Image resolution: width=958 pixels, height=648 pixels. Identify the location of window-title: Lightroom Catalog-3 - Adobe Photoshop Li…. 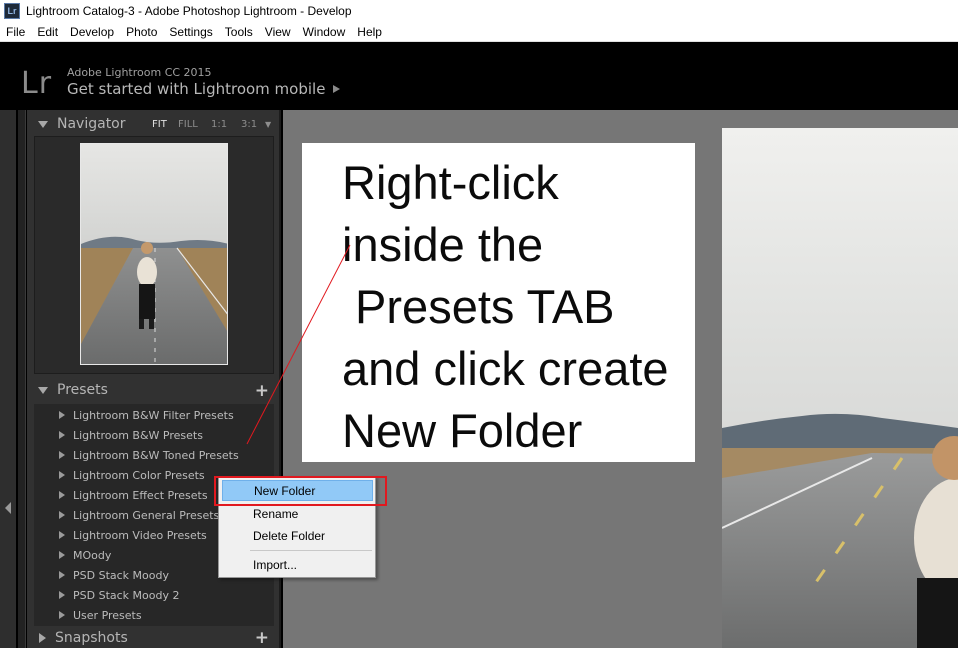
(189, 11).